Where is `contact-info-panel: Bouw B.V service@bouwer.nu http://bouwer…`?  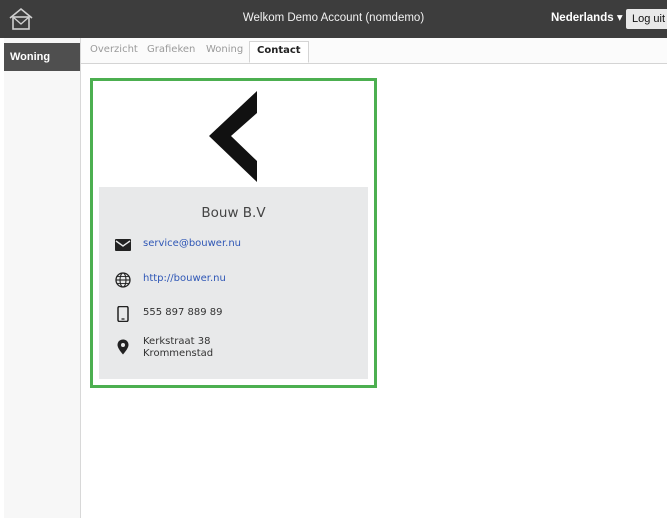
contact-info-panel: Bouw B.V service@bouwer.nu http://bouwer… is located at coordinates (233, 283).